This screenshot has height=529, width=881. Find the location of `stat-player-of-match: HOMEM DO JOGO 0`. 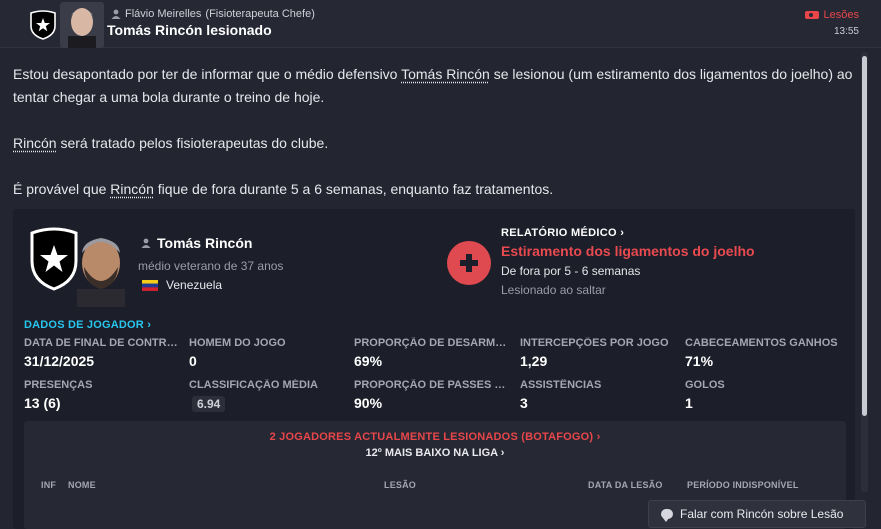

stat-player-of-match: HOMEM DO JOGO 0 is located at coordinates (237, 353).